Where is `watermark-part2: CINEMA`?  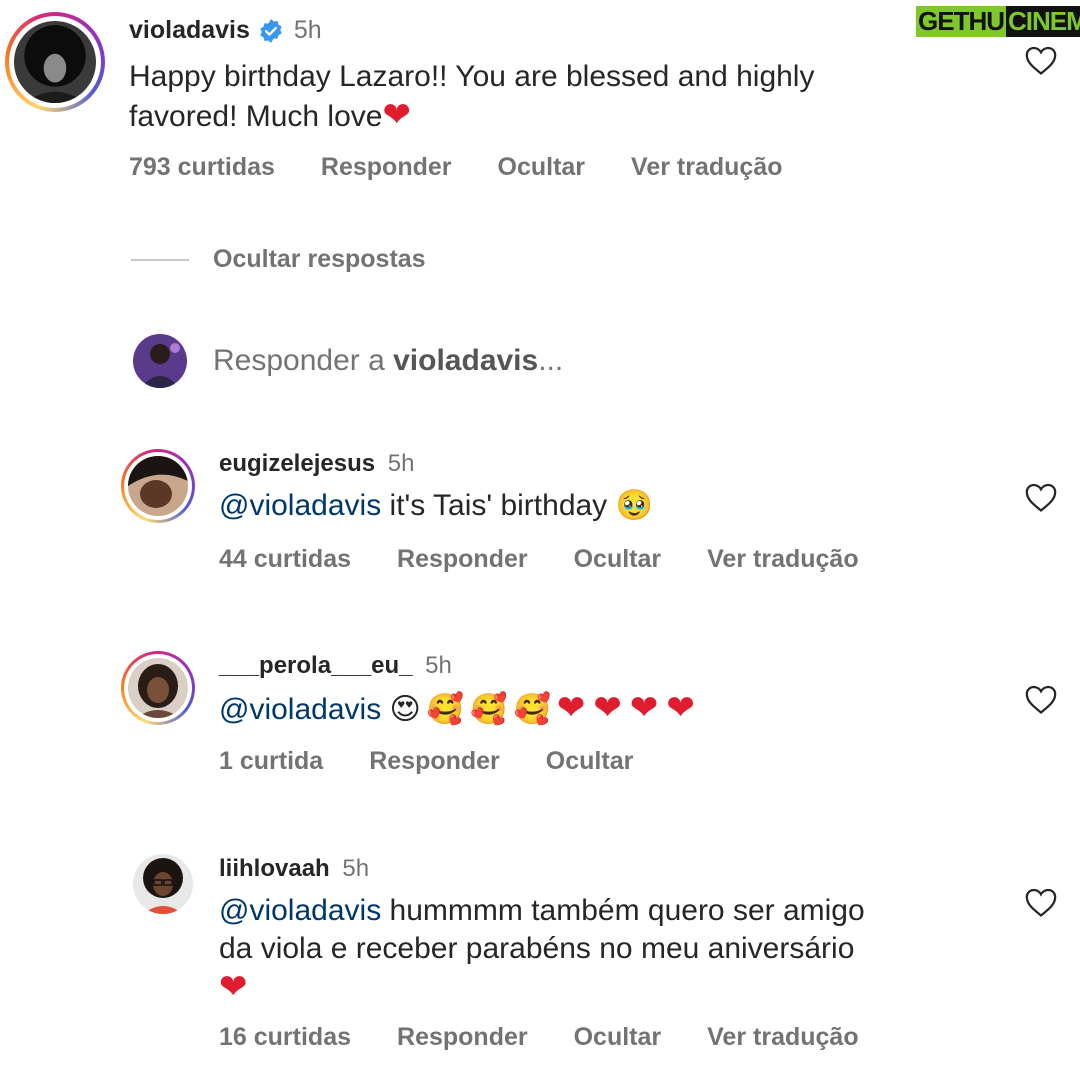
watermark-part2: CINEMA is located at coordinates (1043, 21).